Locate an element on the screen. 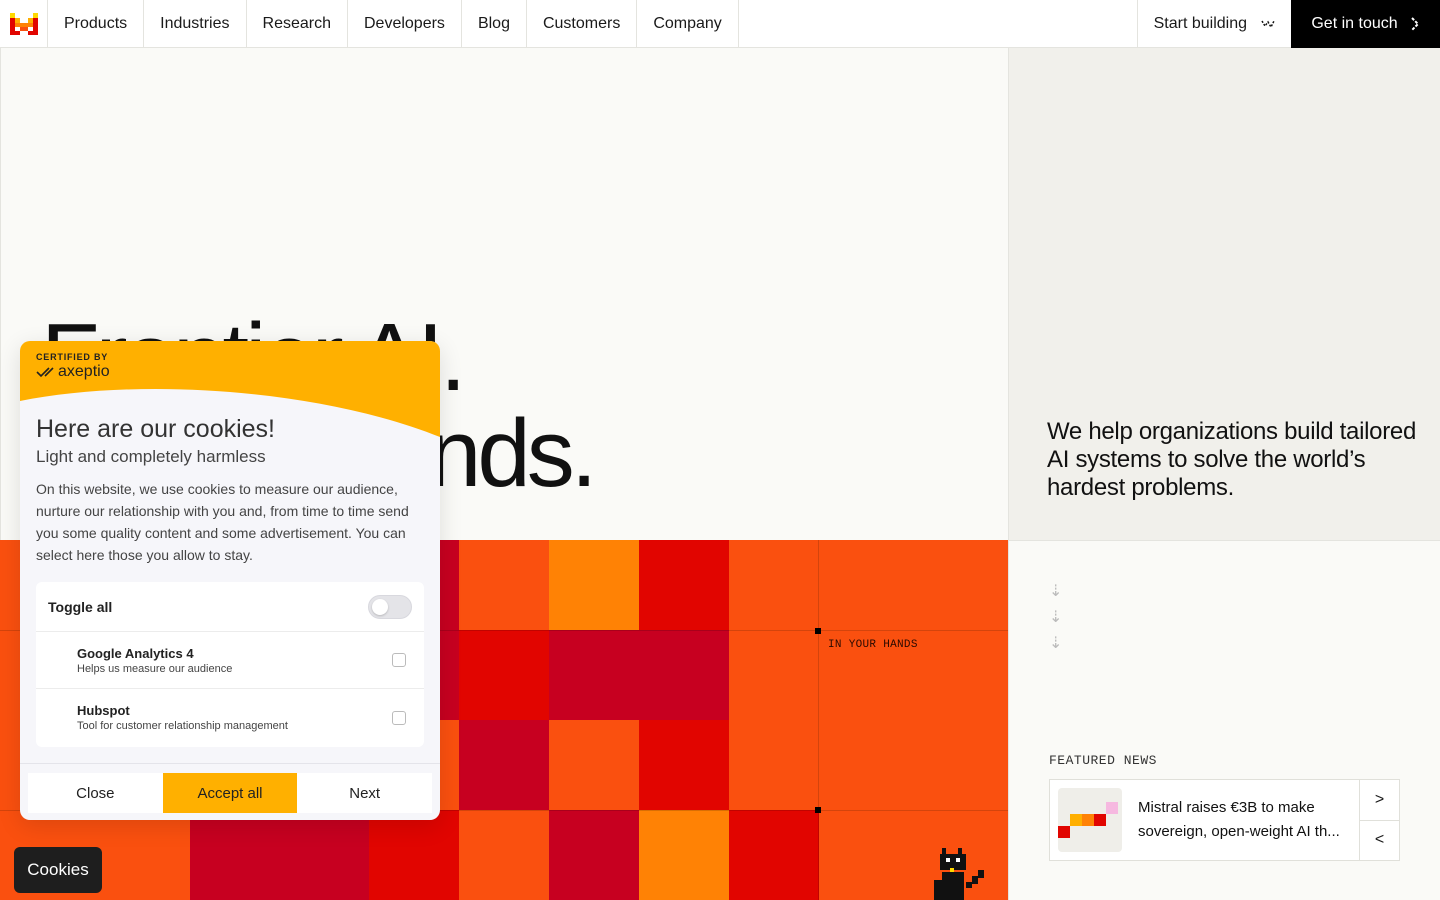 This screenshot has height=900, width=1440. get-in-touch-label: Get in touch is located at coordinates (1354, 23).